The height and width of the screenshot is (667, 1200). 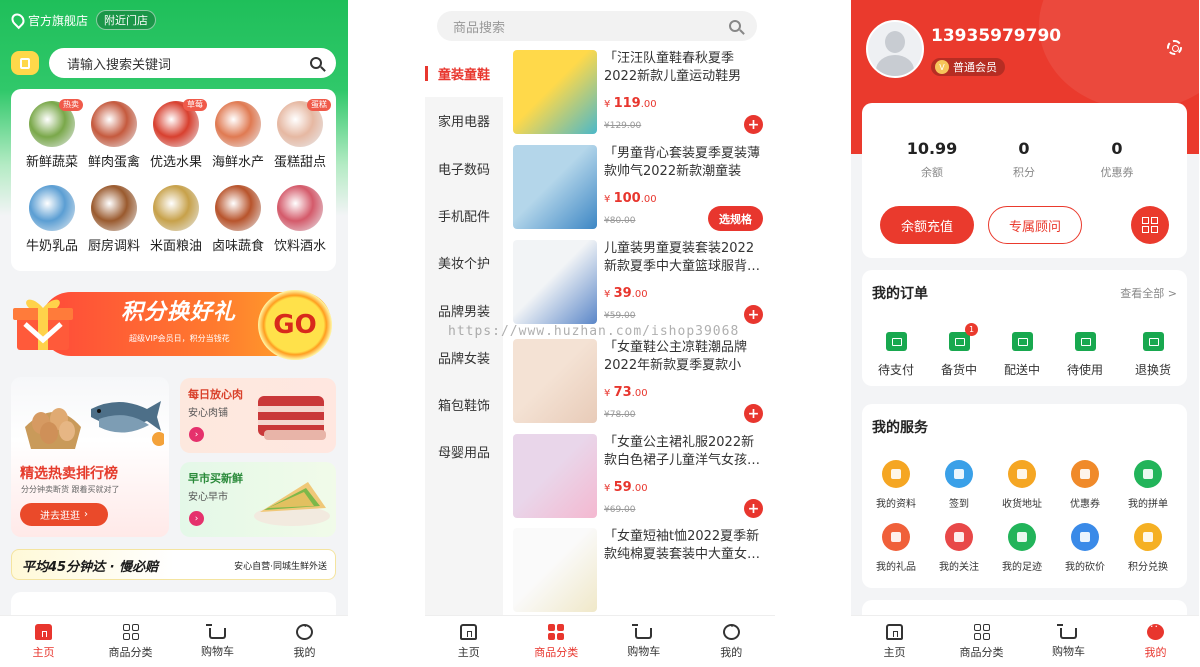 What do you see at coordinates (1148, 567) in the screenshot?
I see `service-label: 积分兑换` at bounding box center [1148, 567].